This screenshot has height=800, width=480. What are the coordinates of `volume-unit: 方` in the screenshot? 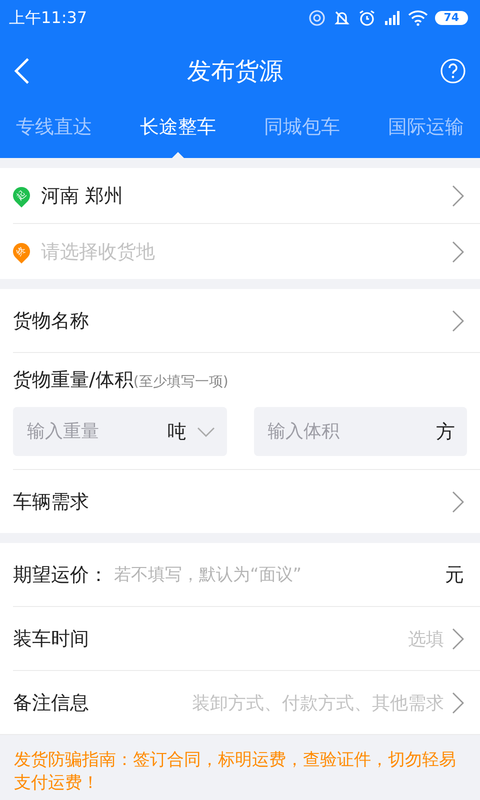 It's located at (445, 432).